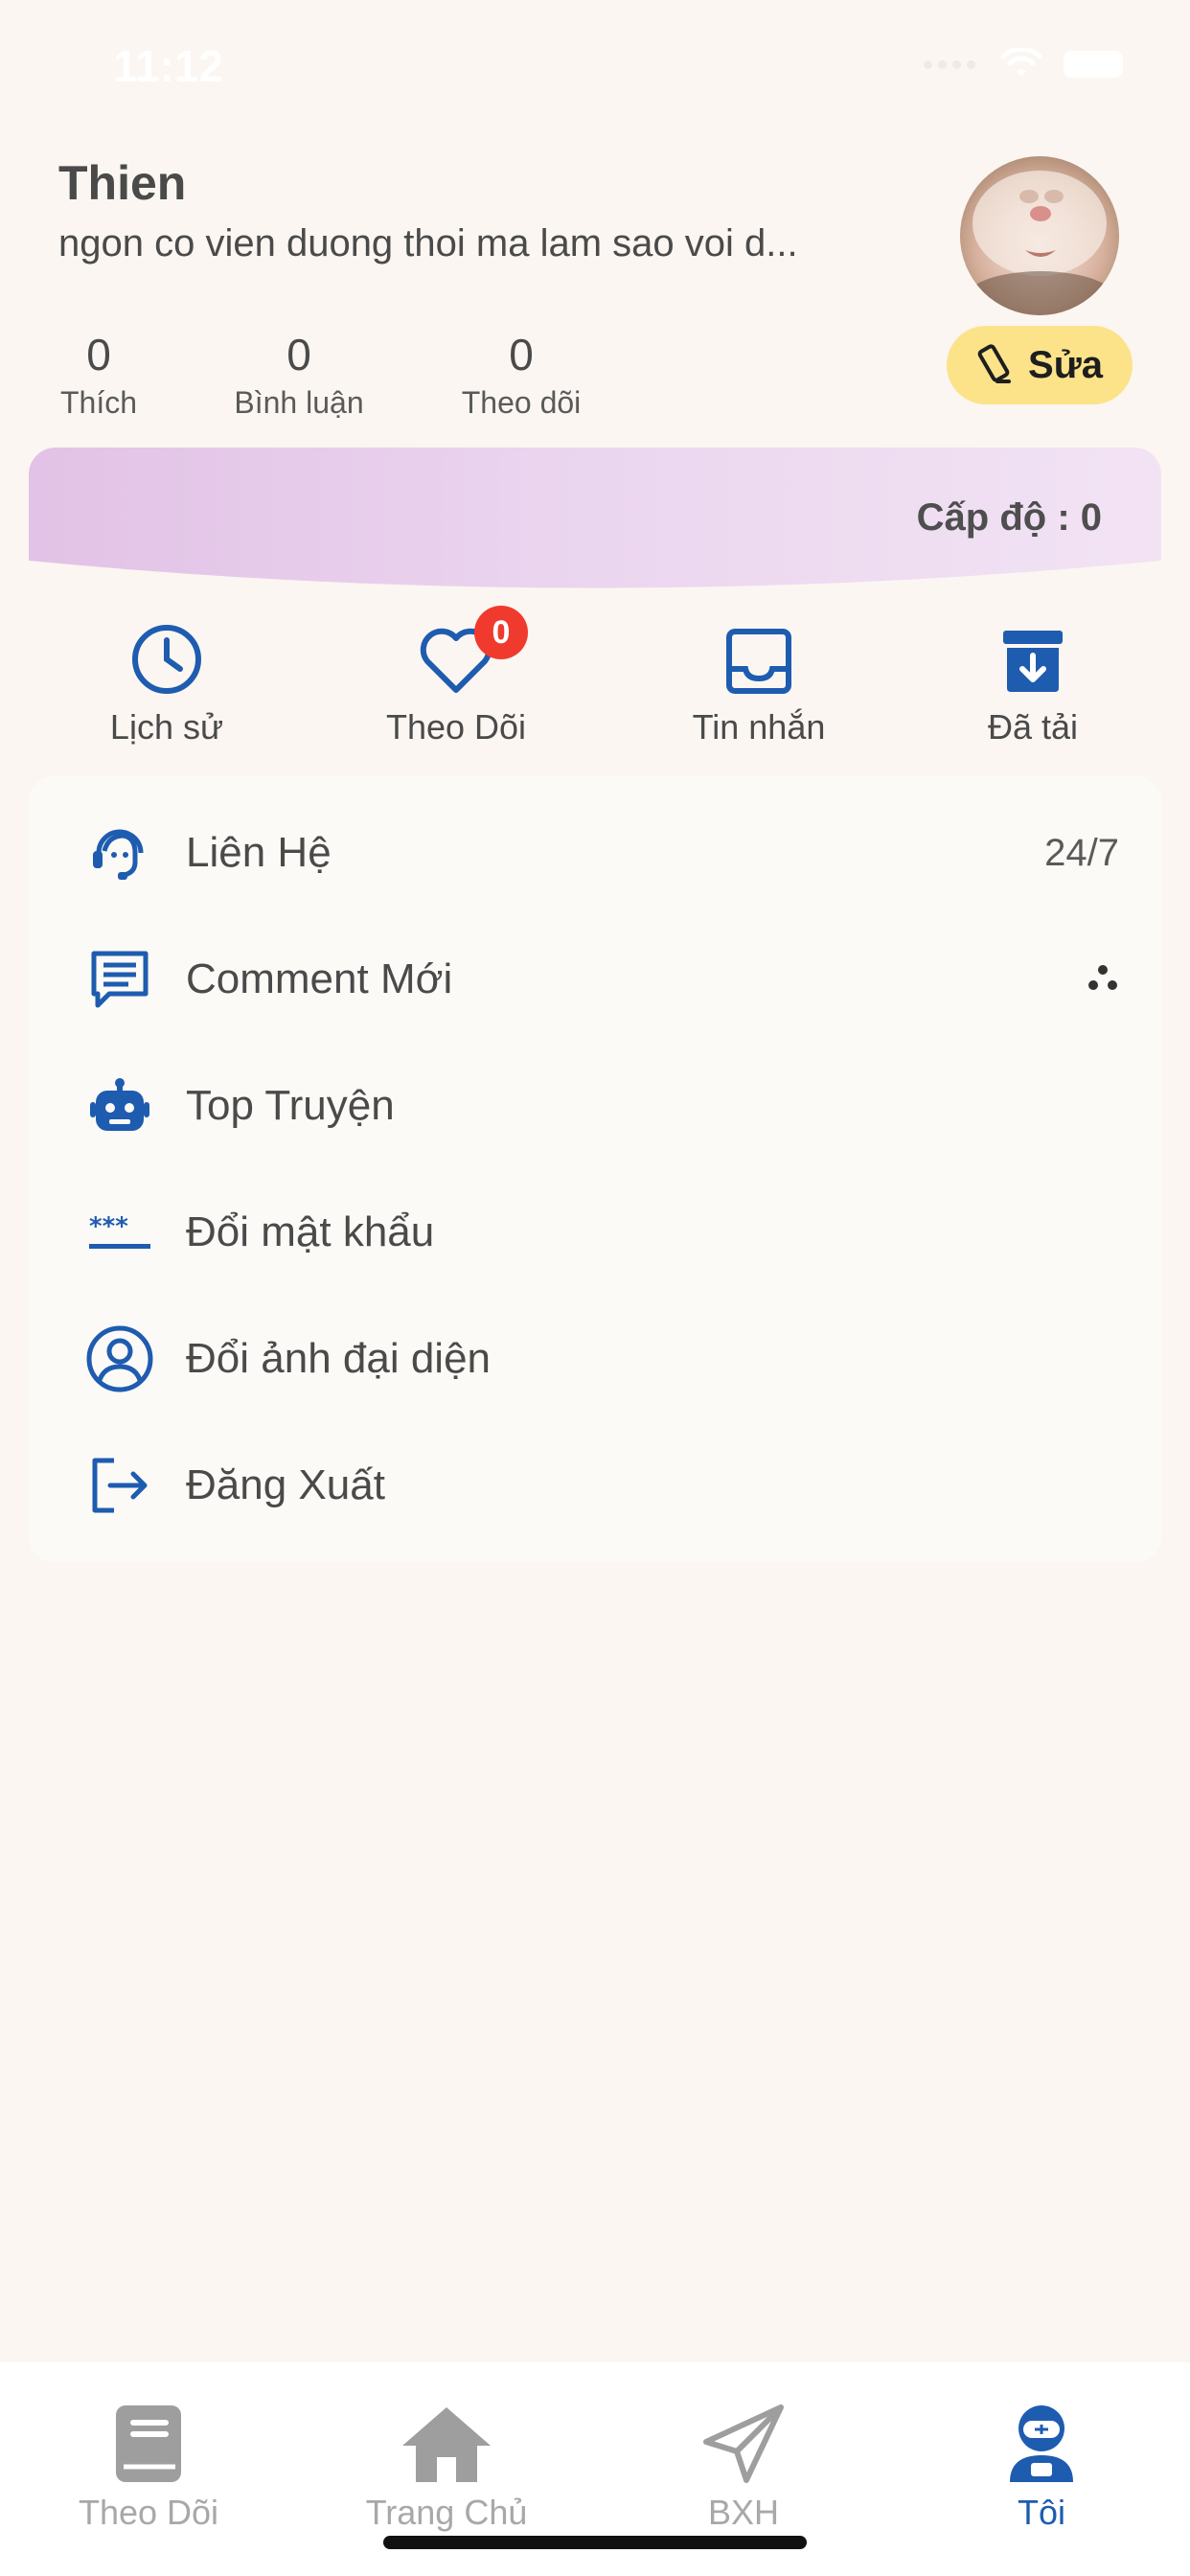 This screenshot has height=2576, width=1190. What do you see at coordinates (167, 659) in the screenshot?
I see `clock-icon` at bounding box center [167, 659].